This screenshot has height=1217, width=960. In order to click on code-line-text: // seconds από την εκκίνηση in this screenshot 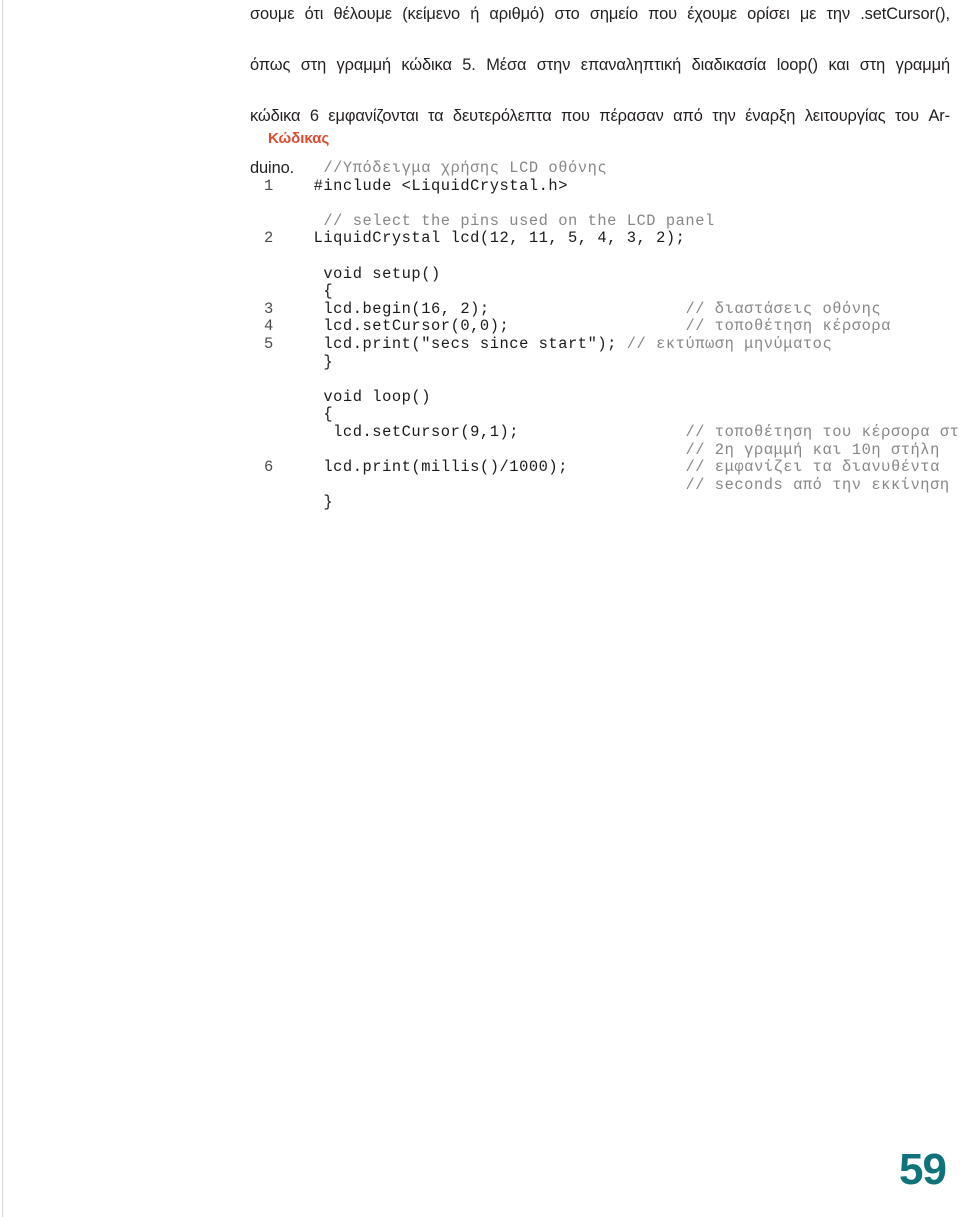, I will do `click(624, 485)`.